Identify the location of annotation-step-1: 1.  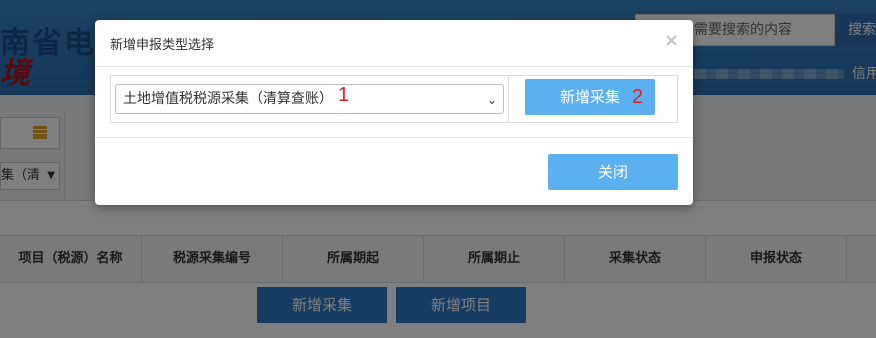
(344, 95).